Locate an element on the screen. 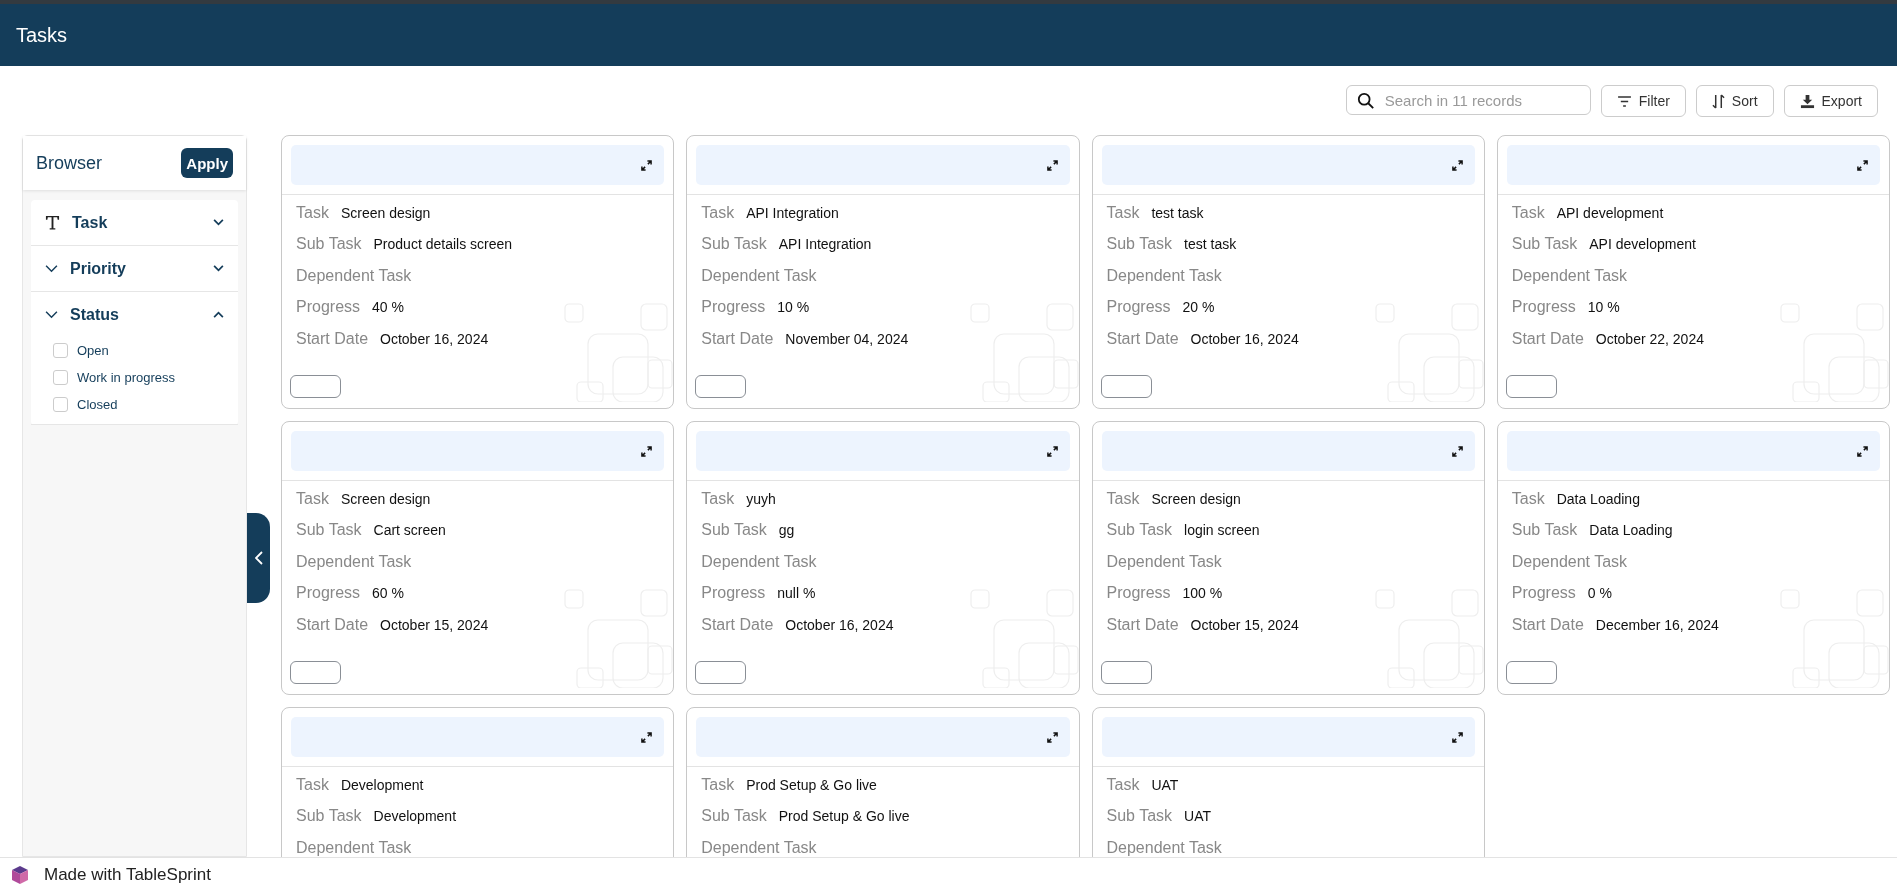 This screenshot has height=892, width=1897. field-value: 60 % is located at coordinates (388, 593).